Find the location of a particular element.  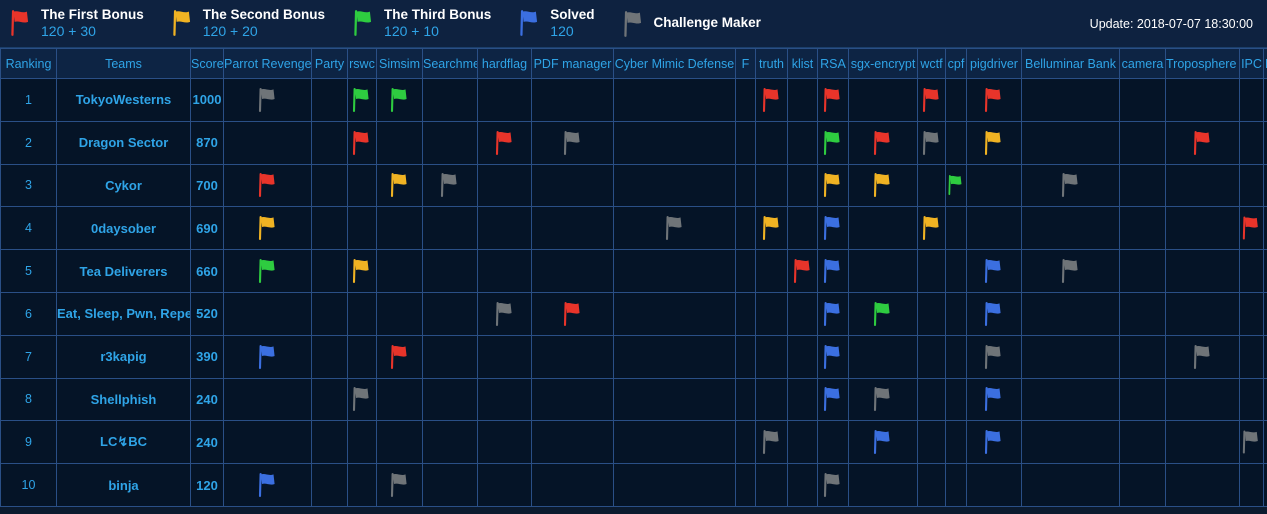

column-header-score: Score is located at coordinates (207, 63).